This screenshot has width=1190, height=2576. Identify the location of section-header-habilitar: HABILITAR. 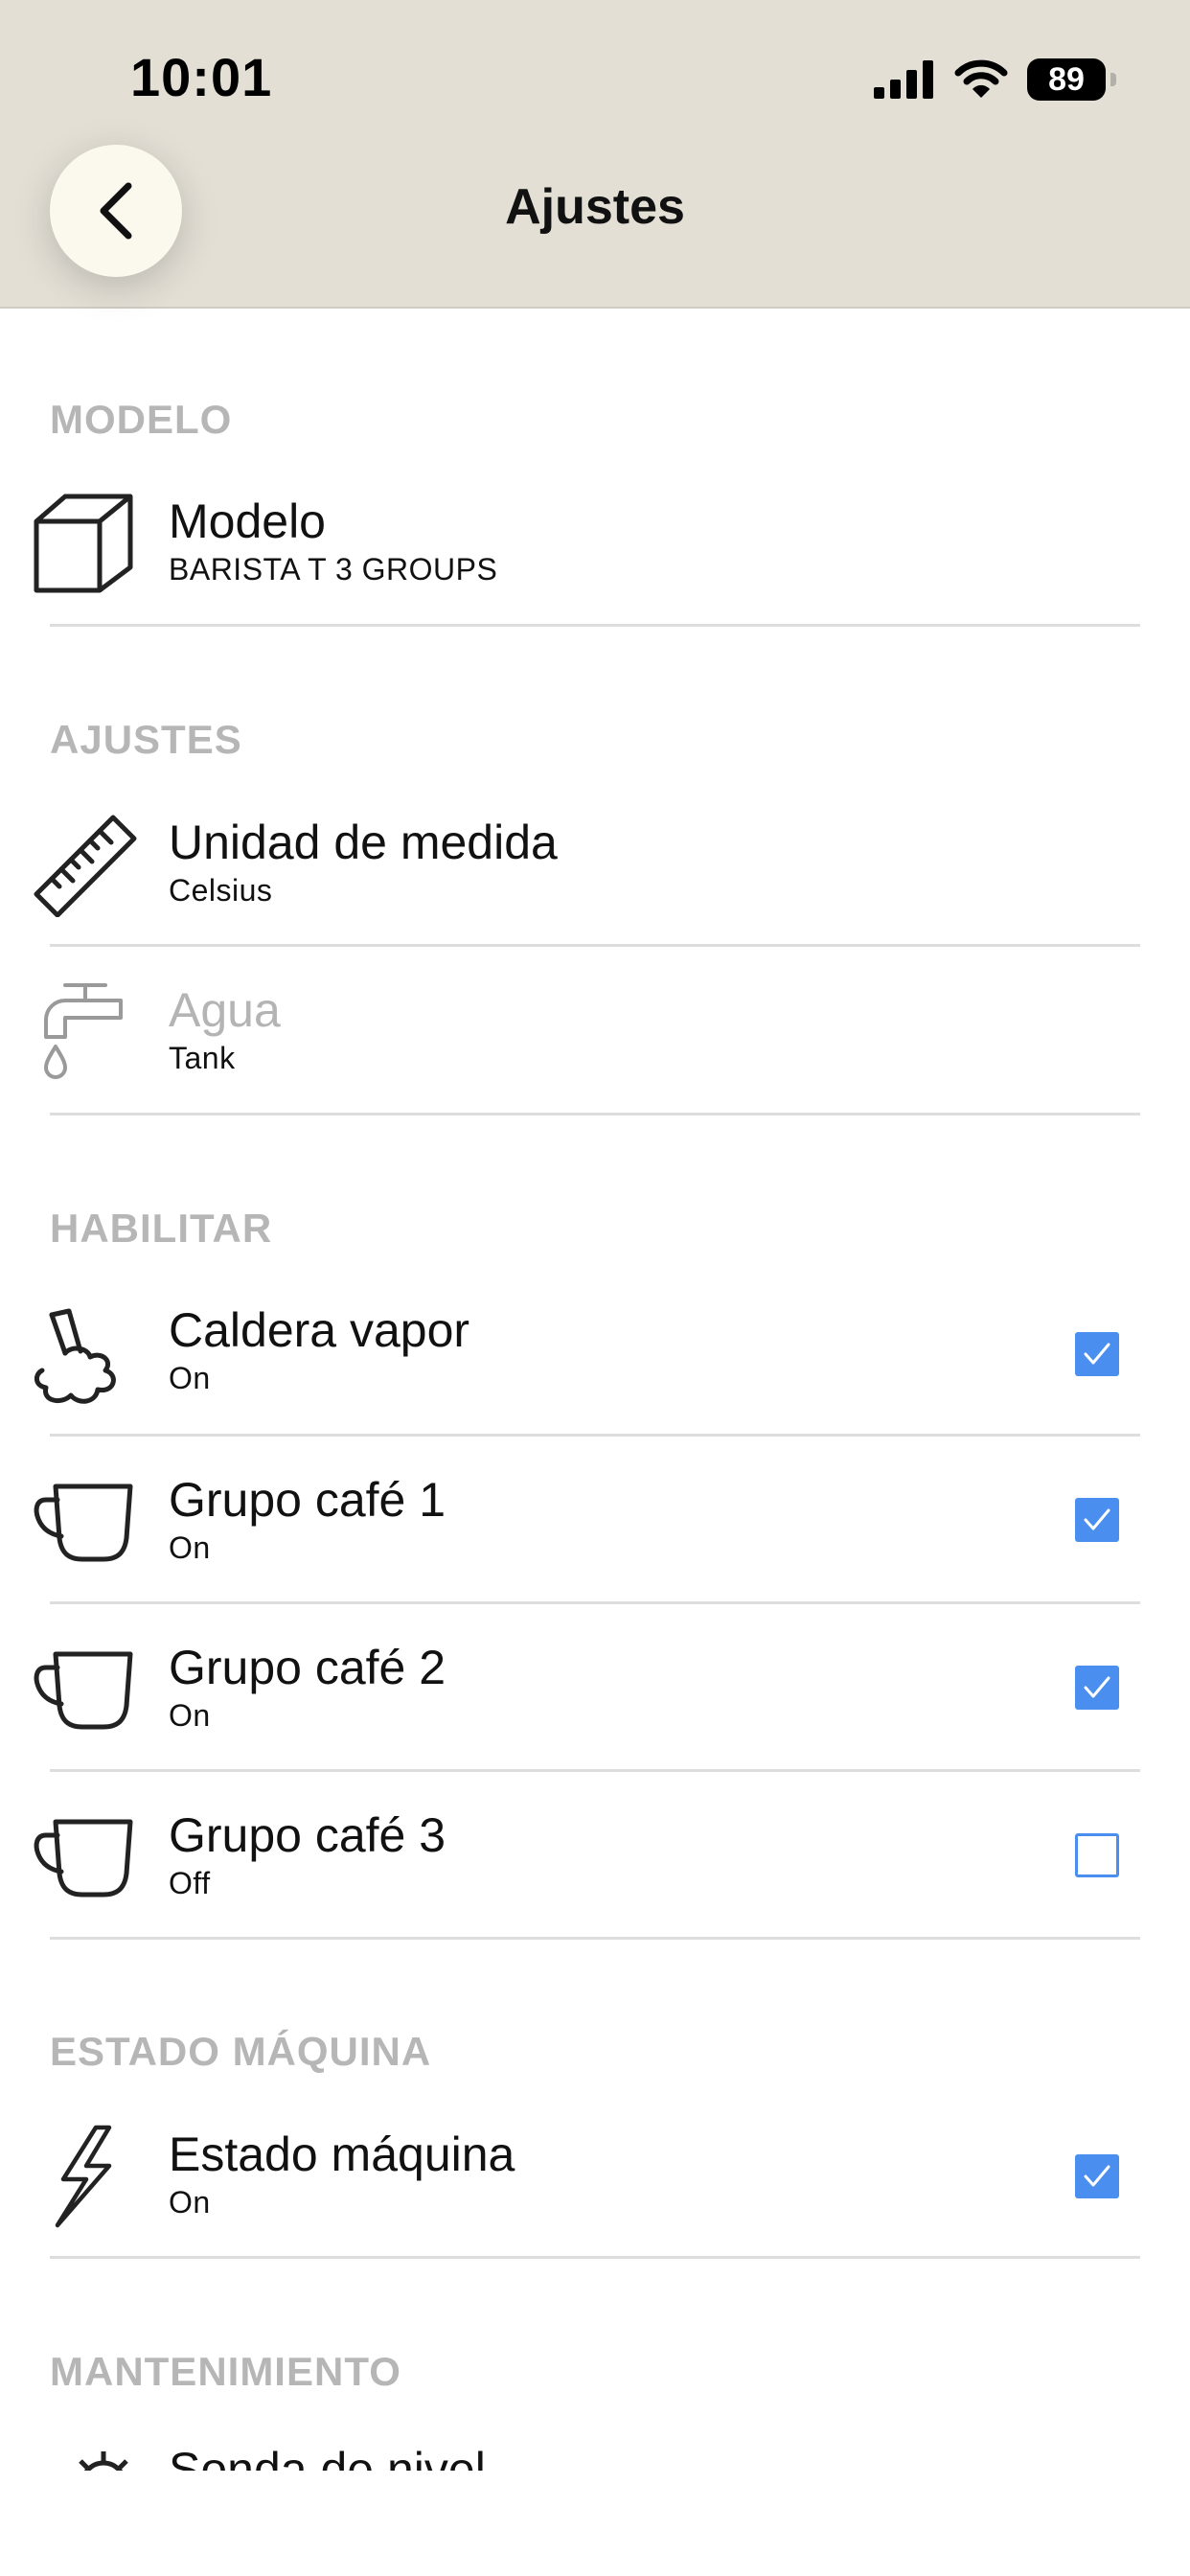
(162, 1228).